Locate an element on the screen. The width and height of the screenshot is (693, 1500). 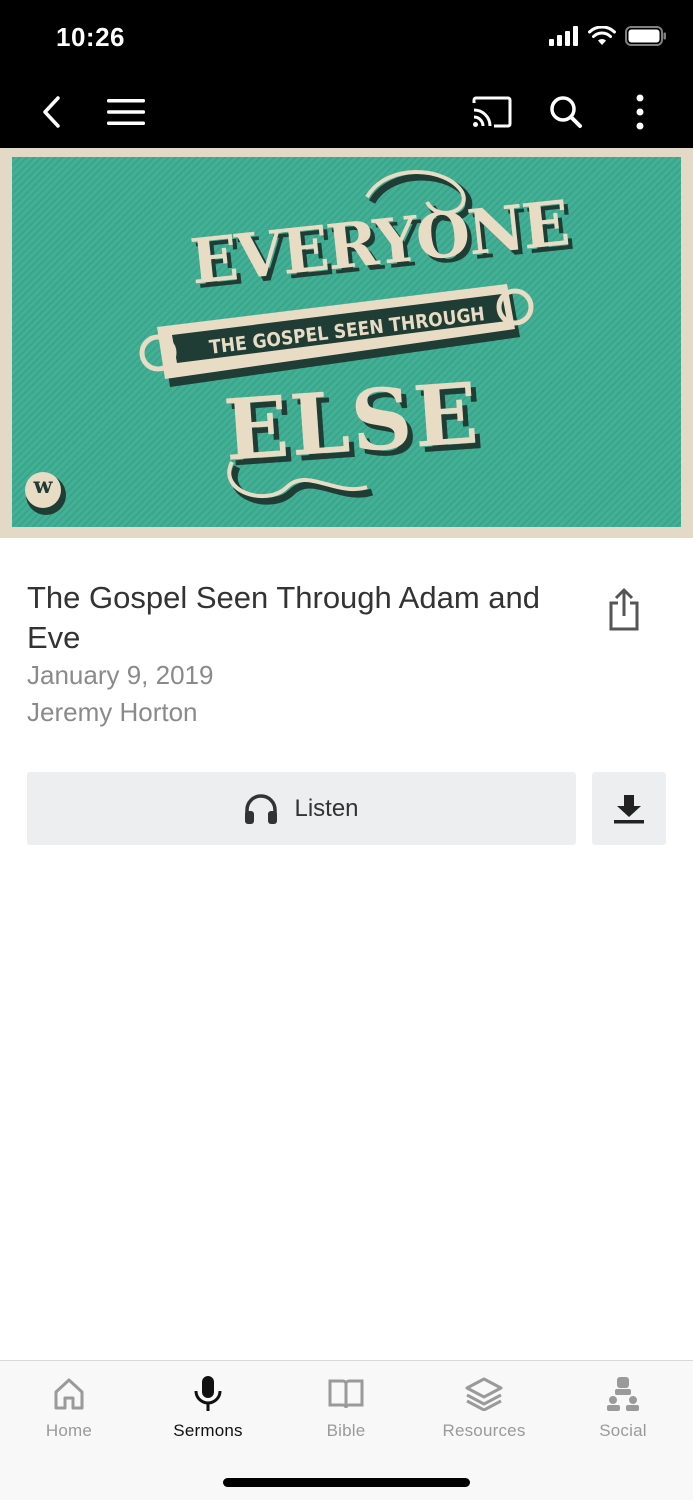
tab-social: Social is located at coordinates (623, 1411).